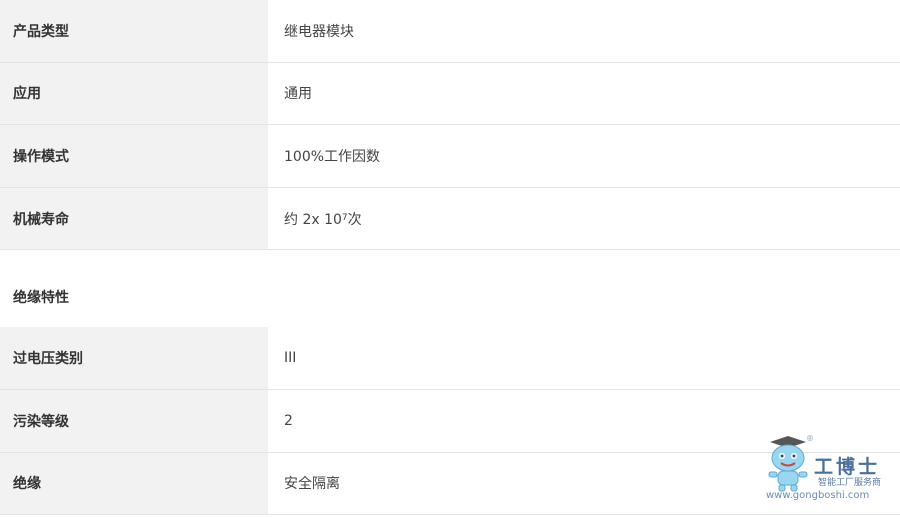 The height and width of the screenshot is (517, 900). What do you see at coordinates (450, 358) in the screenshot?
I see `table-row: 过电压类别 III` at bounding box center [450, 358].